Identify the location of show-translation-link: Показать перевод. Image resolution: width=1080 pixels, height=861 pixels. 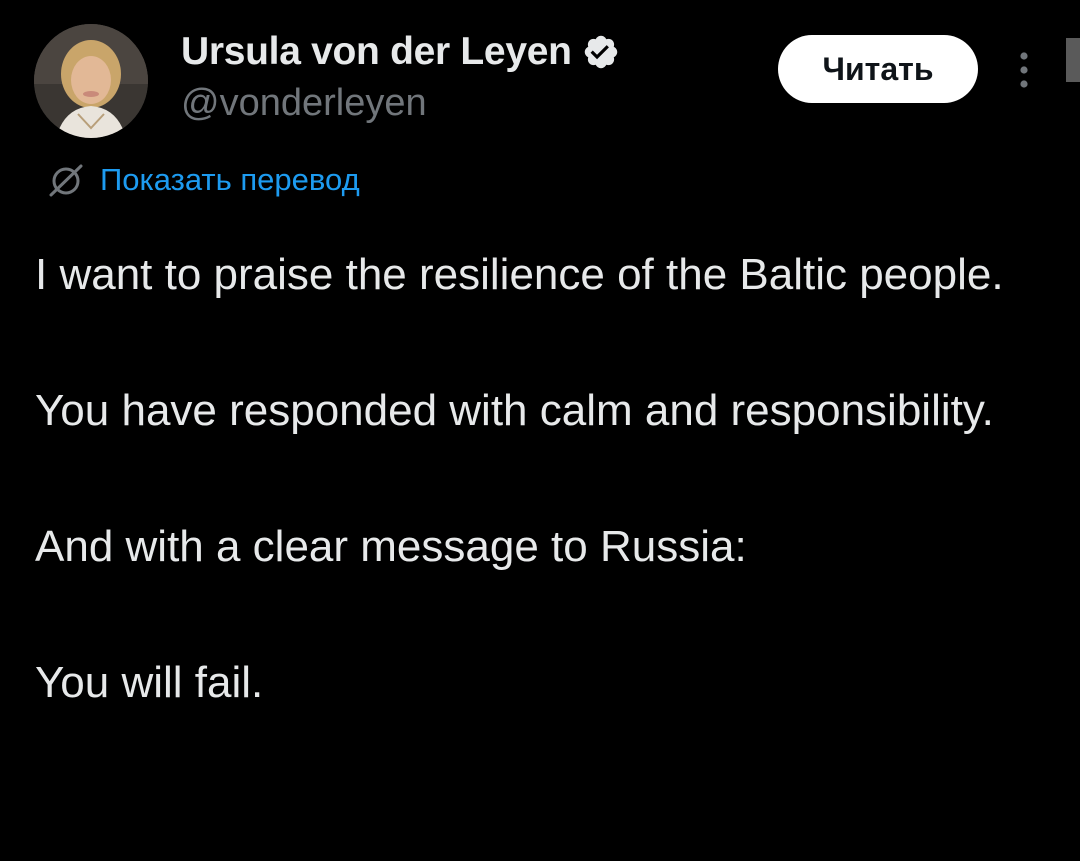
(203, 180).